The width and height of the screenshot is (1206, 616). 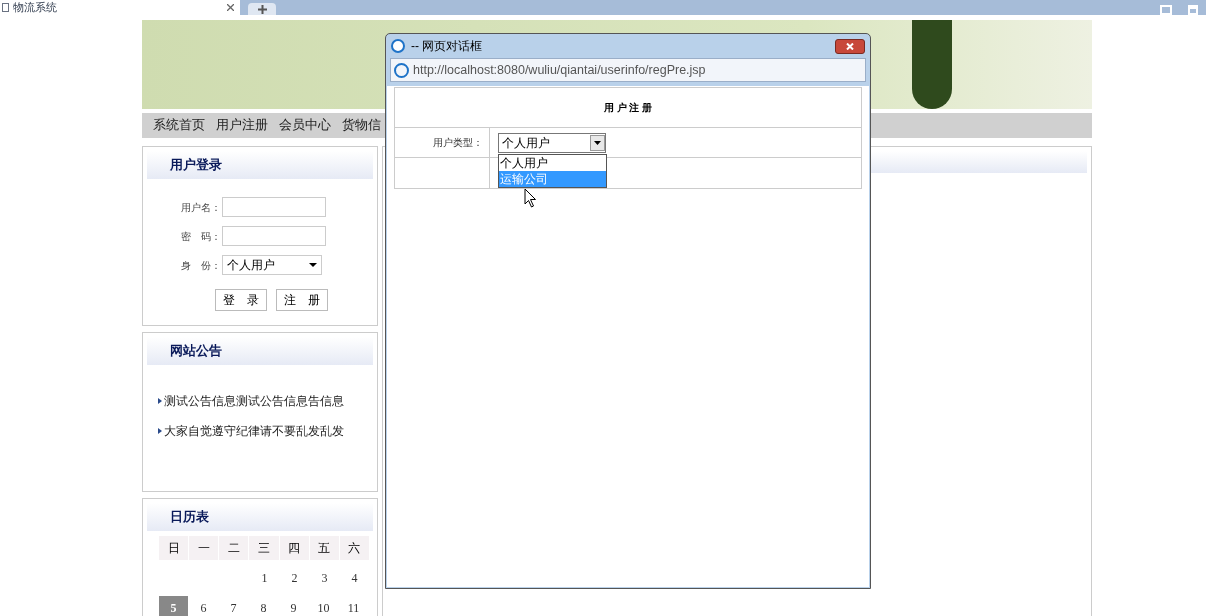 I want to click on panel-header: 用户登录, so click(x=260, y=165).